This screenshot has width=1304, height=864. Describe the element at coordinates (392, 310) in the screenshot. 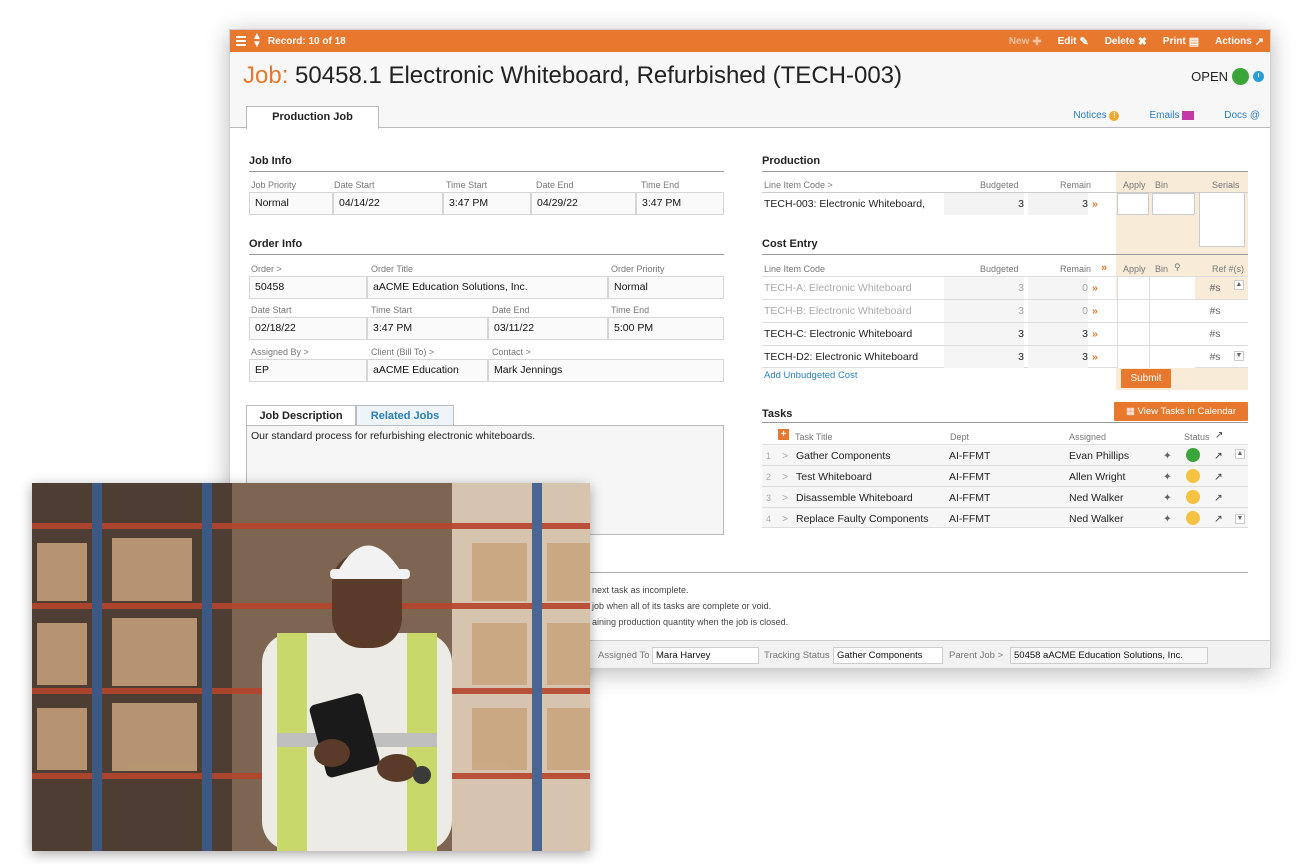

I see `order-time-start-label: Time Start` at that location.